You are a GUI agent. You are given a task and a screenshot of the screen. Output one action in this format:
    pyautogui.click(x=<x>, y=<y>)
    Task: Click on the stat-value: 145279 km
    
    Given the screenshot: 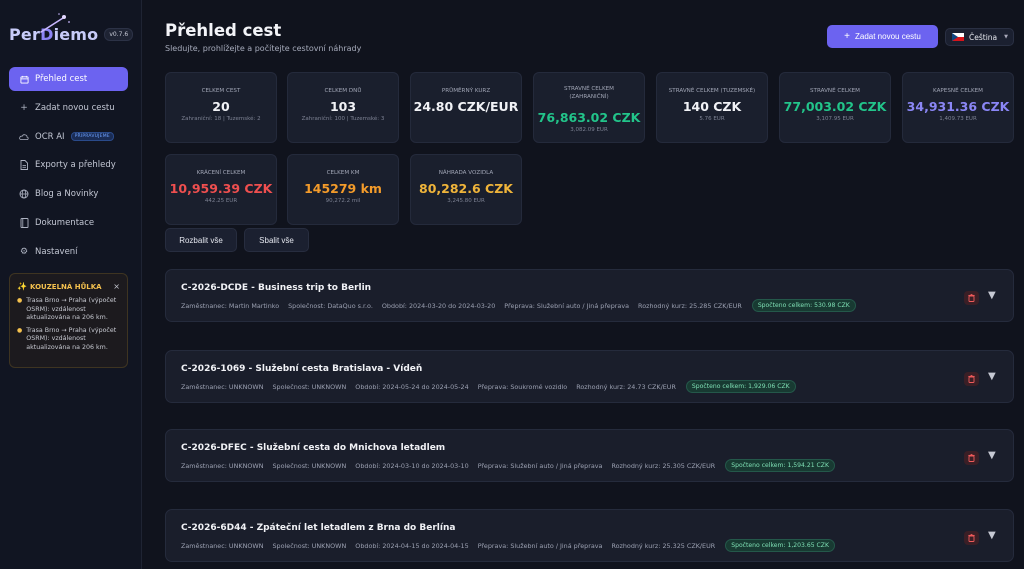 What is the action you would take?
    pyautogui.click(x=343, y=188)
    